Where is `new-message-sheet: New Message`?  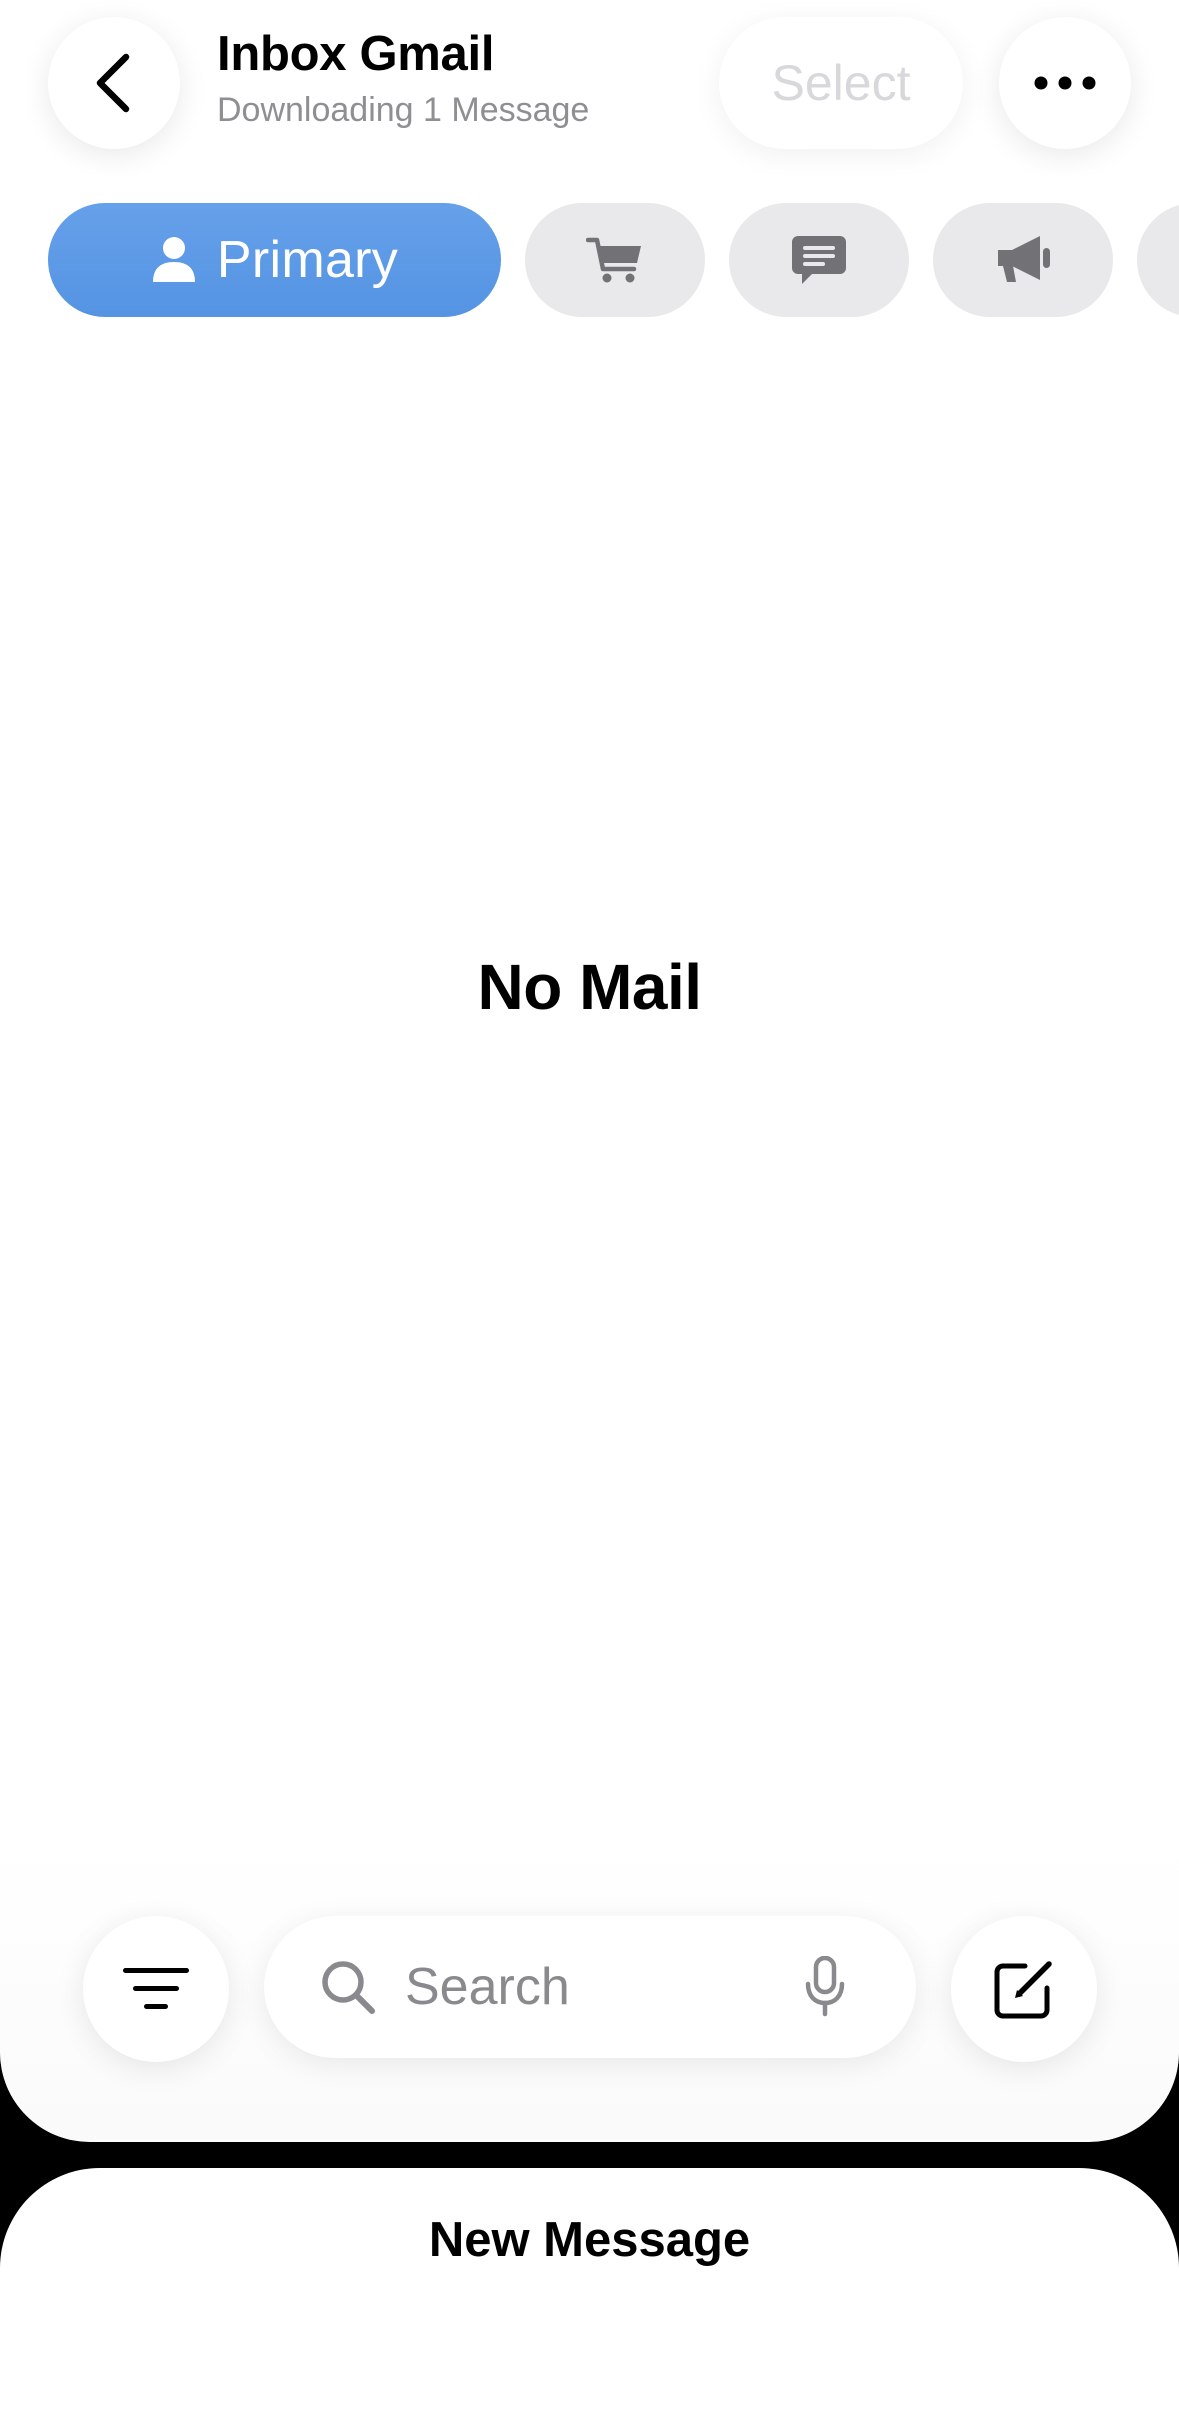 new-message-sheet: New Message is located at coordinates (589, 2298).